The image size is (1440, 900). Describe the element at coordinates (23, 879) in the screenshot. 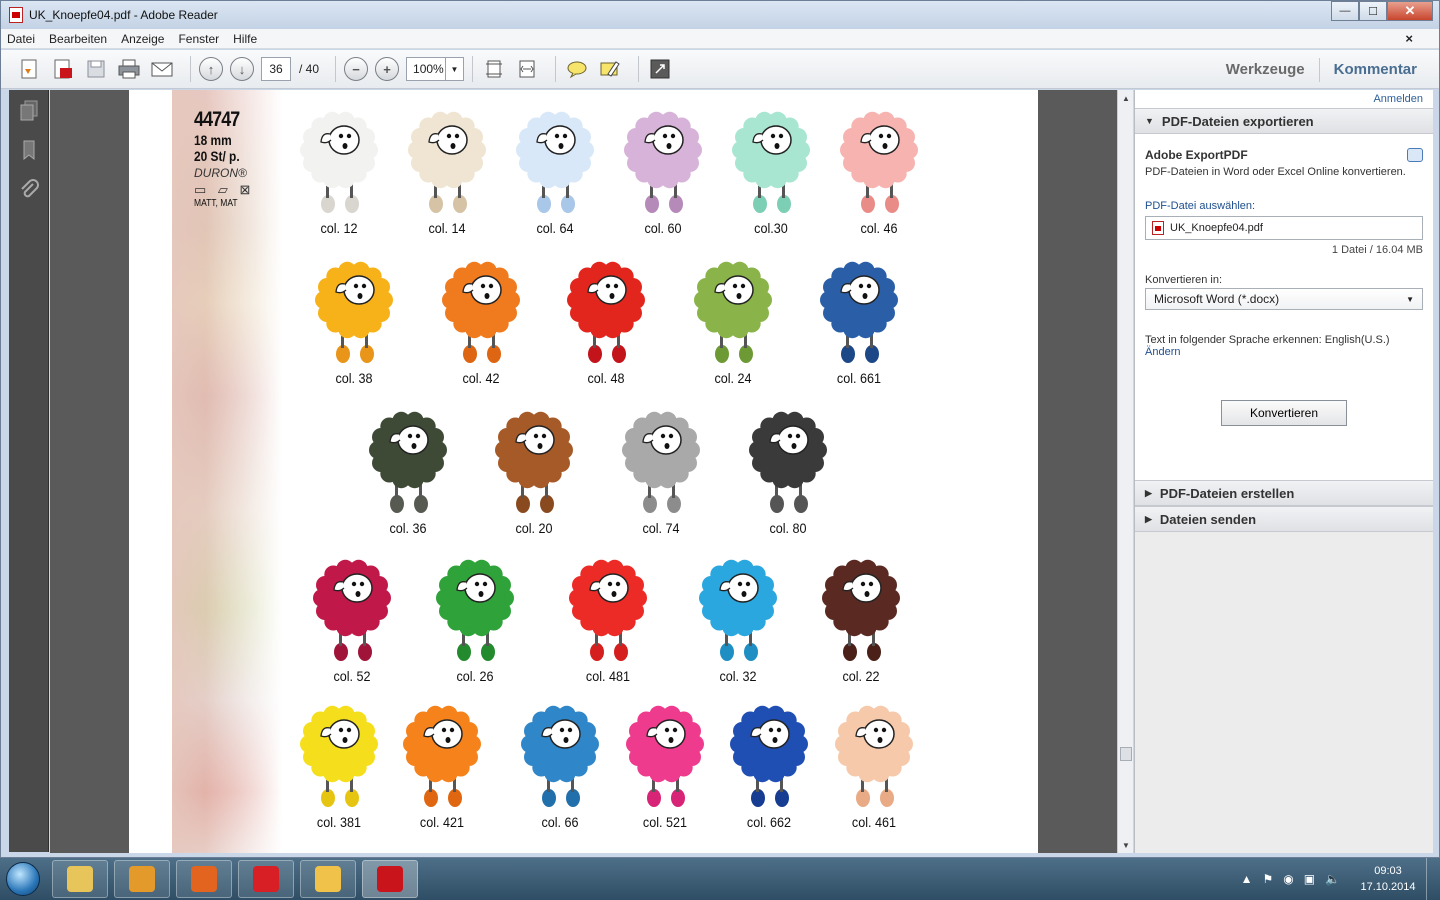

I see `start-button` at that location.